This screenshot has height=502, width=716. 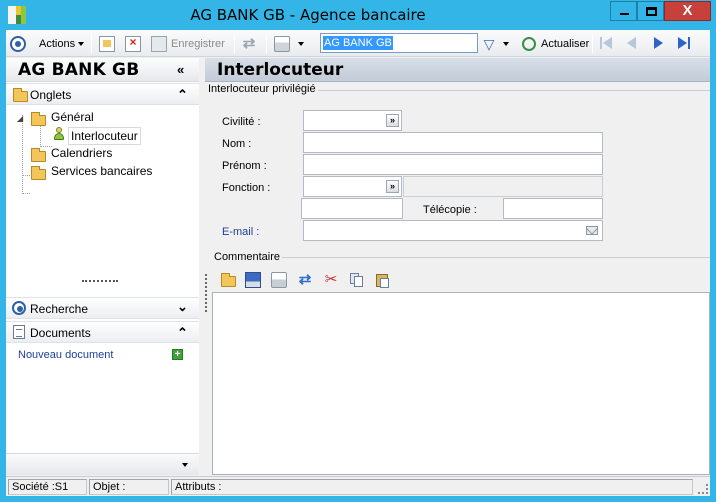 I want to click on next-record-button, so click(x=658, y=43).